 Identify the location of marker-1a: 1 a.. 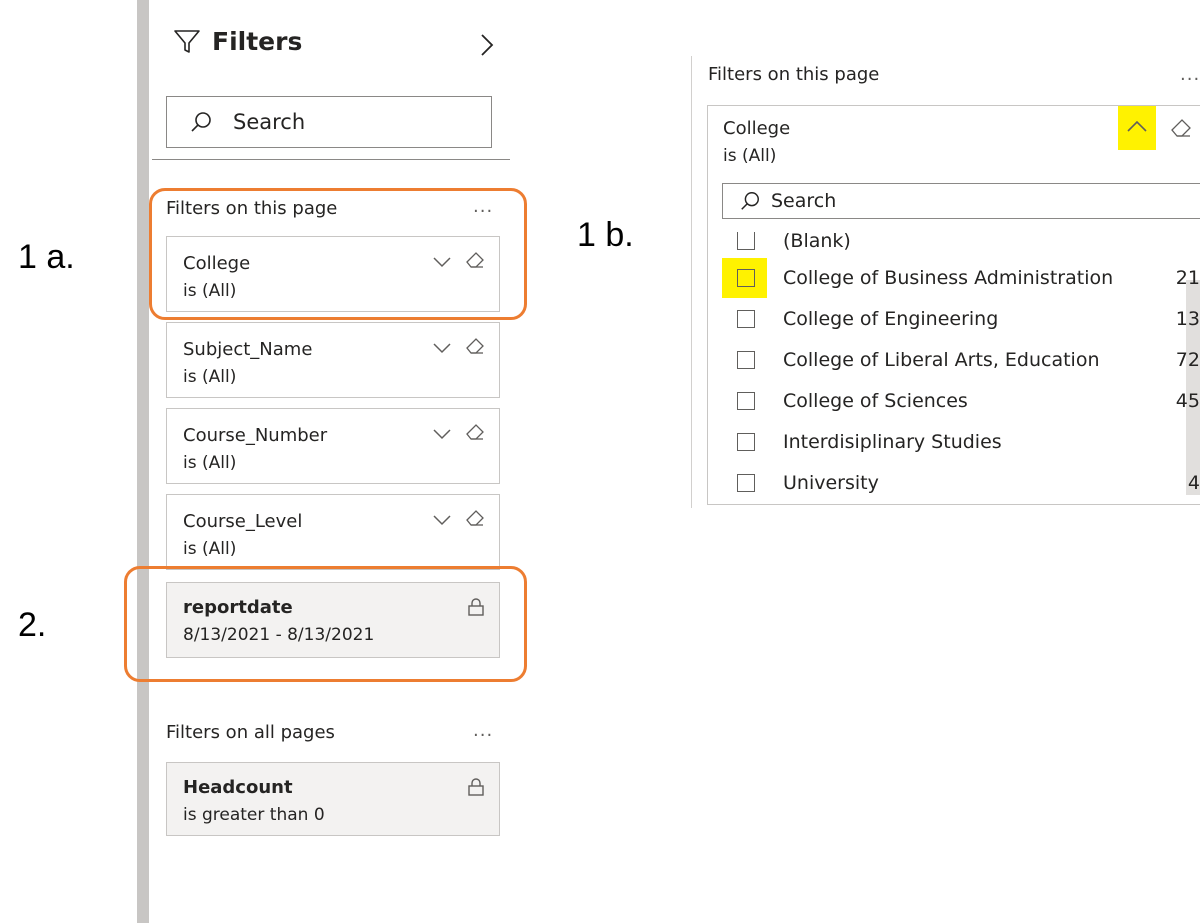
(46, 257).